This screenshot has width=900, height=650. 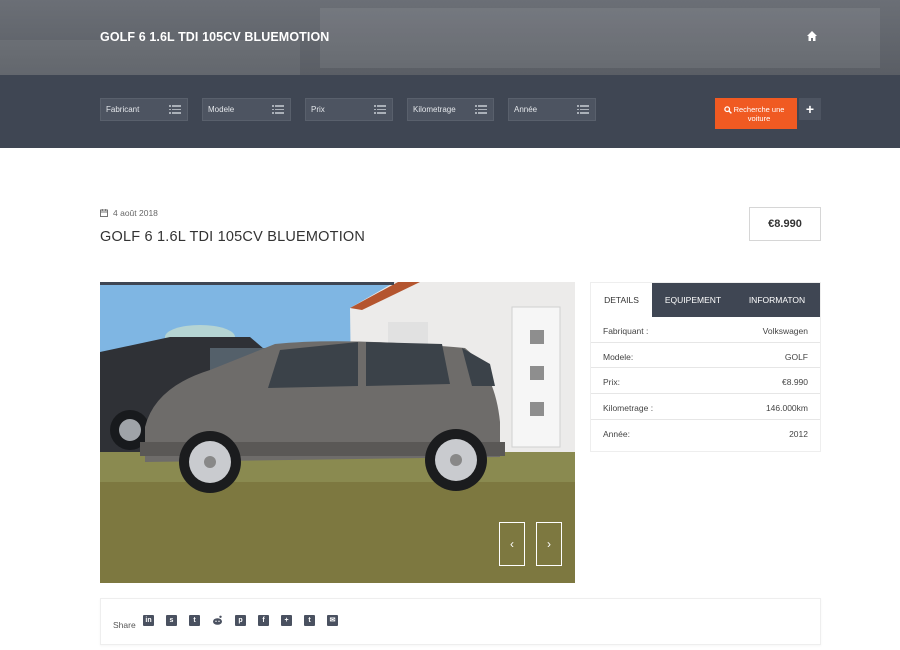 I want to click on spec-row-prix: Prix: €8.990, so click(x=705, y=381).